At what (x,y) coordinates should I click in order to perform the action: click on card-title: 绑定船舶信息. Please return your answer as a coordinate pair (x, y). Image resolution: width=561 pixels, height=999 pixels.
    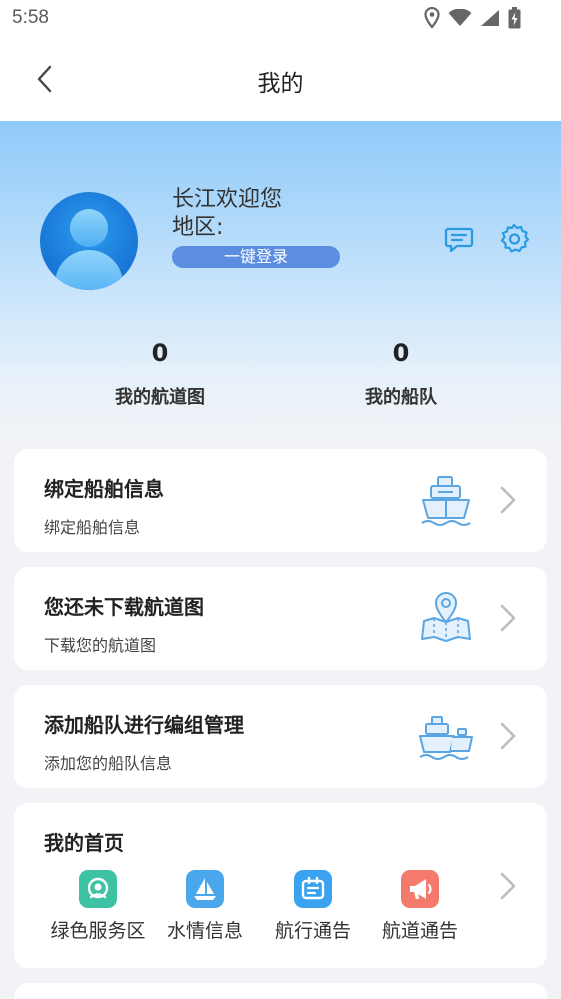
    Looking at the image, I should click on (104, 489).